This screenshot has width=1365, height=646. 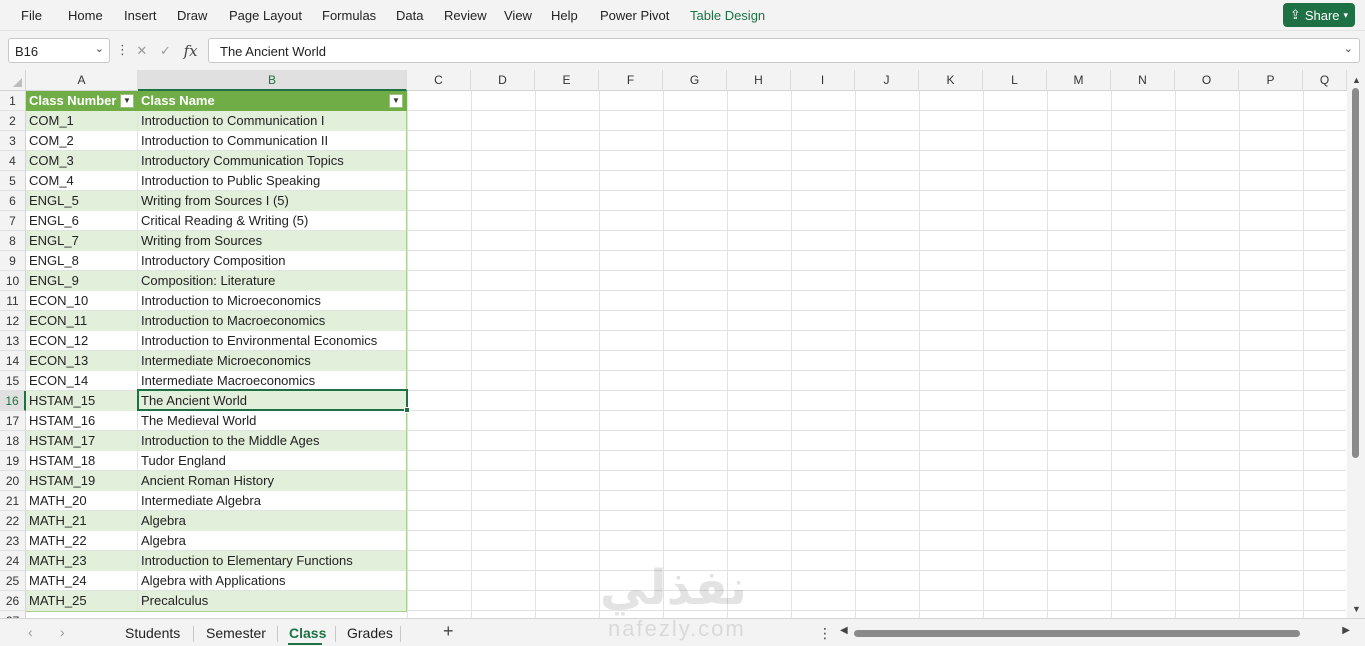 What do you see at coordinates (272, 581) in the screenshot?
I see `class-name-cell: Algebra with Applications` at bounding box center [272, 581].